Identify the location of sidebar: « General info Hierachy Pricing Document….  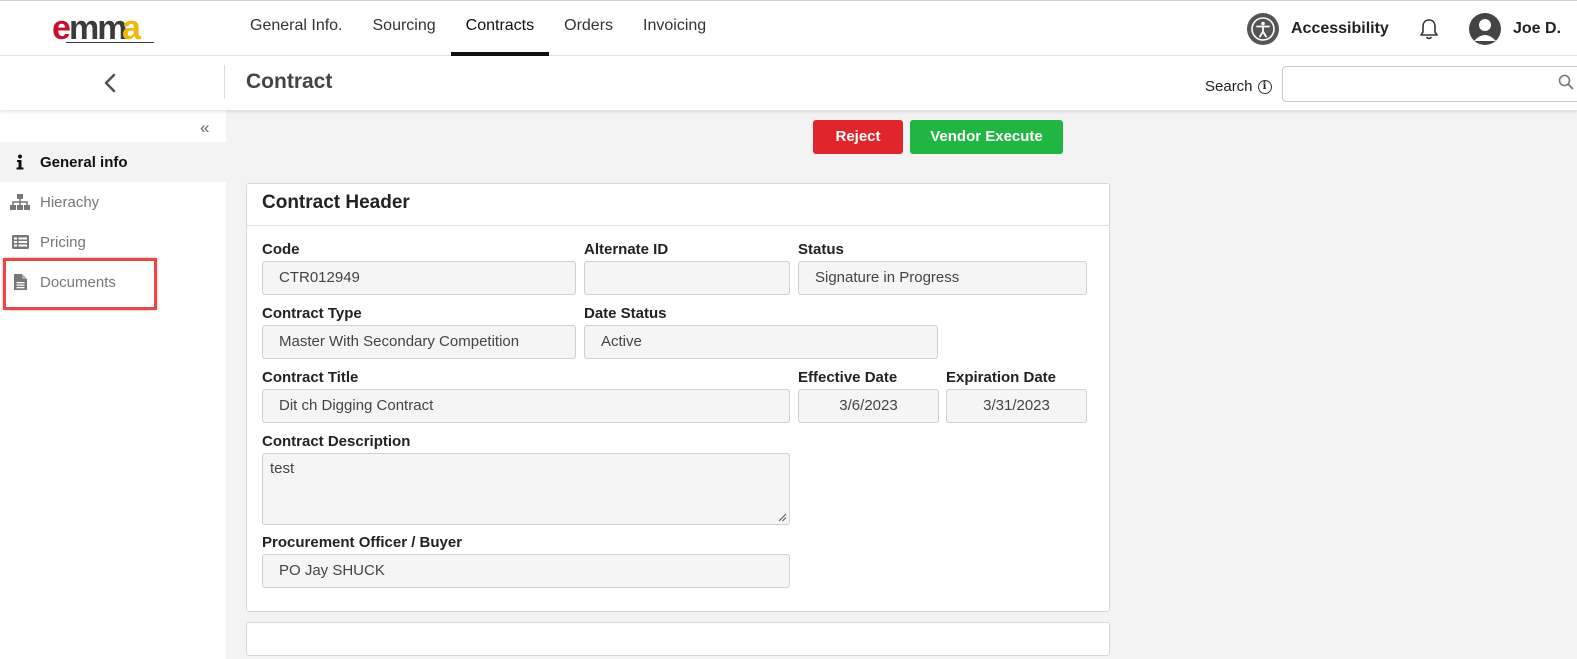
(113, 384).